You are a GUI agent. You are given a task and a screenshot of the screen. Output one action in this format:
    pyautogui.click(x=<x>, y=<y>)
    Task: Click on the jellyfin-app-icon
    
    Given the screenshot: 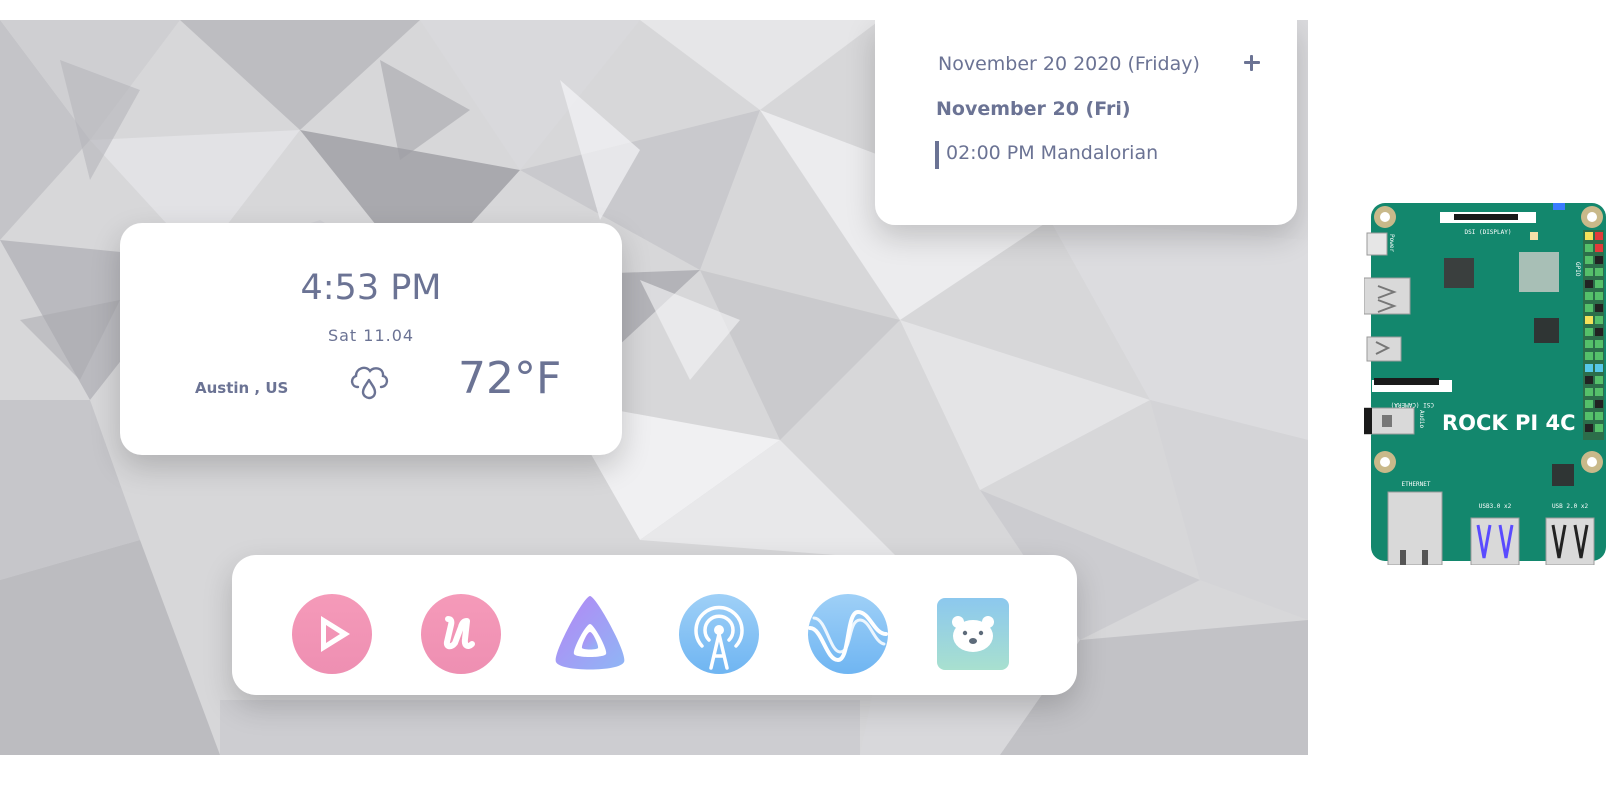 What is the action you would take?
    pyautogui.click(x=590, y=634)
    